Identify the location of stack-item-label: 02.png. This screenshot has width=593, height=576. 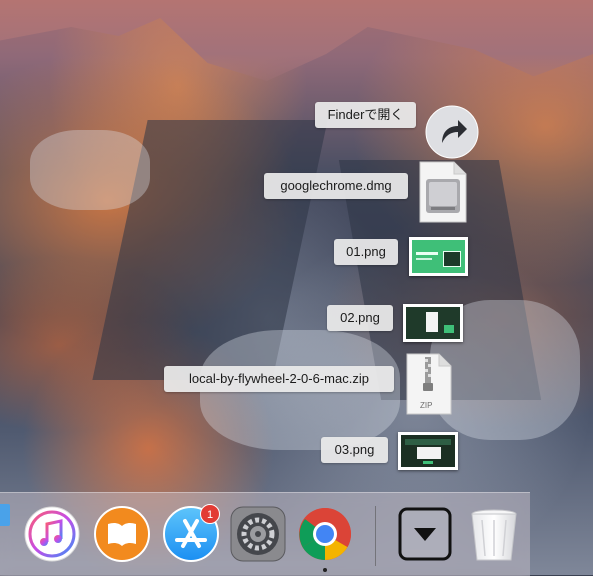
(360, 318).